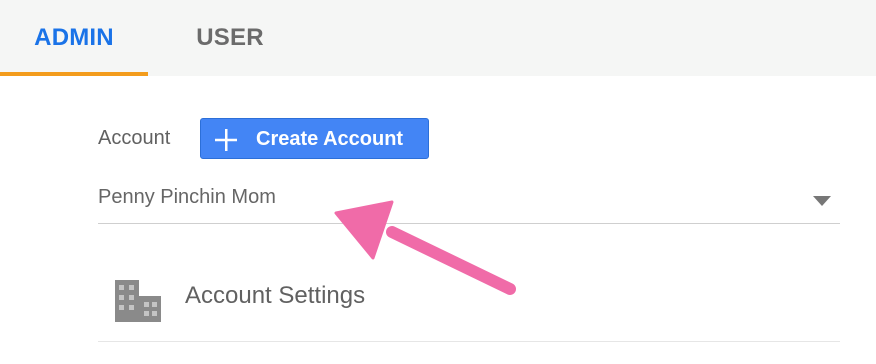  I want to click on selected-account: Penny Pinchin Mom, so click(187, 197).